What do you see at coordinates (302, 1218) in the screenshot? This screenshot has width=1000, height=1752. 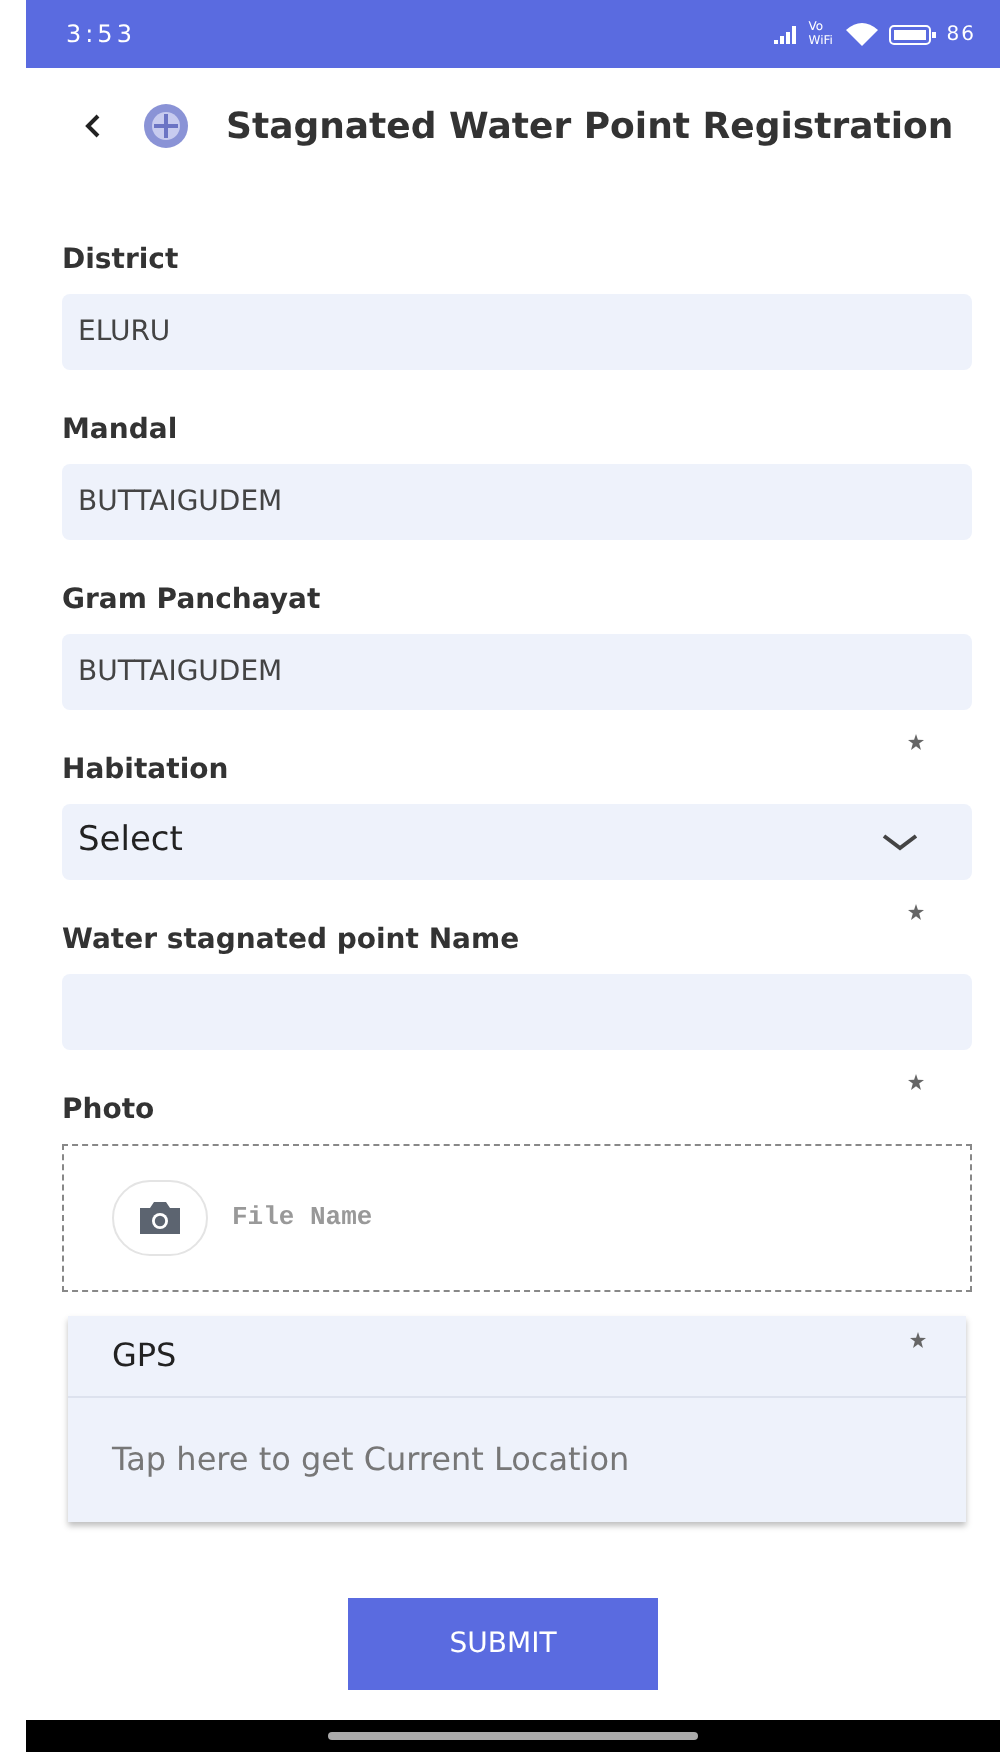 I see `file-name-text: File Name` at bounding box center [302, 1218].